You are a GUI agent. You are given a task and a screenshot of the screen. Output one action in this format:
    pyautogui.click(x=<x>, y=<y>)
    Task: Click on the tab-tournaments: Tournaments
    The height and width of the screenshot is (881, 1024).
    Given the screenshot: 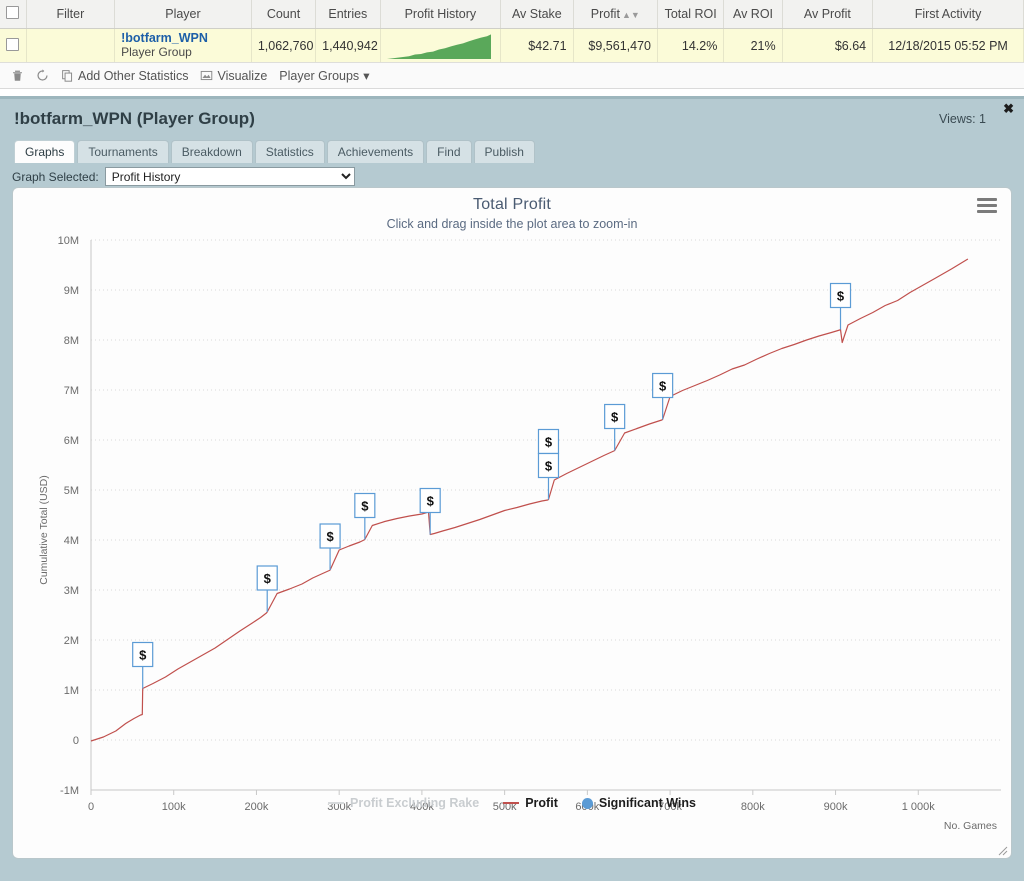 What is the action you would take?
    pyautogui.click(x=123, y=151)
    